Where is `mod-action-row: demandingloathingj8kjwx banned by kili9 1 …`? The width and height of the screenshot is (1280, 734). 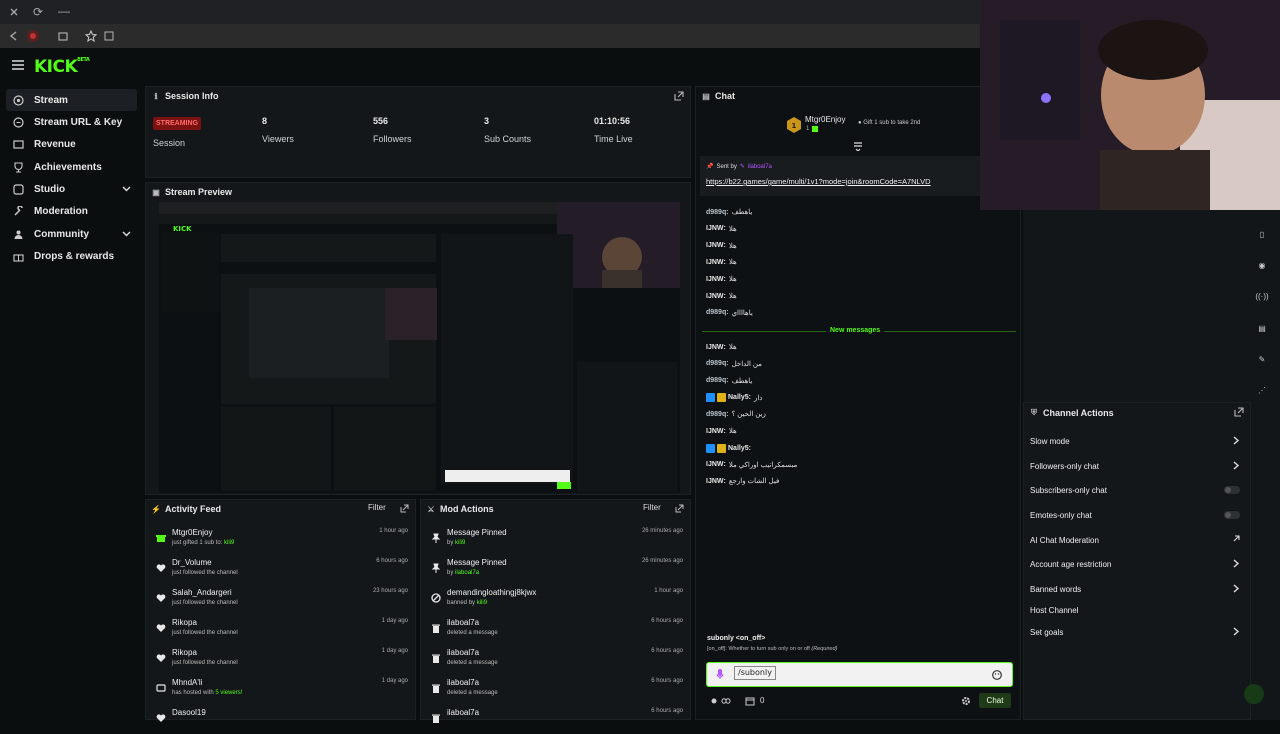
mod-action-row: demandingloathingj8kjwx banned by kili9 1 … is located at coordinates (557, 601).